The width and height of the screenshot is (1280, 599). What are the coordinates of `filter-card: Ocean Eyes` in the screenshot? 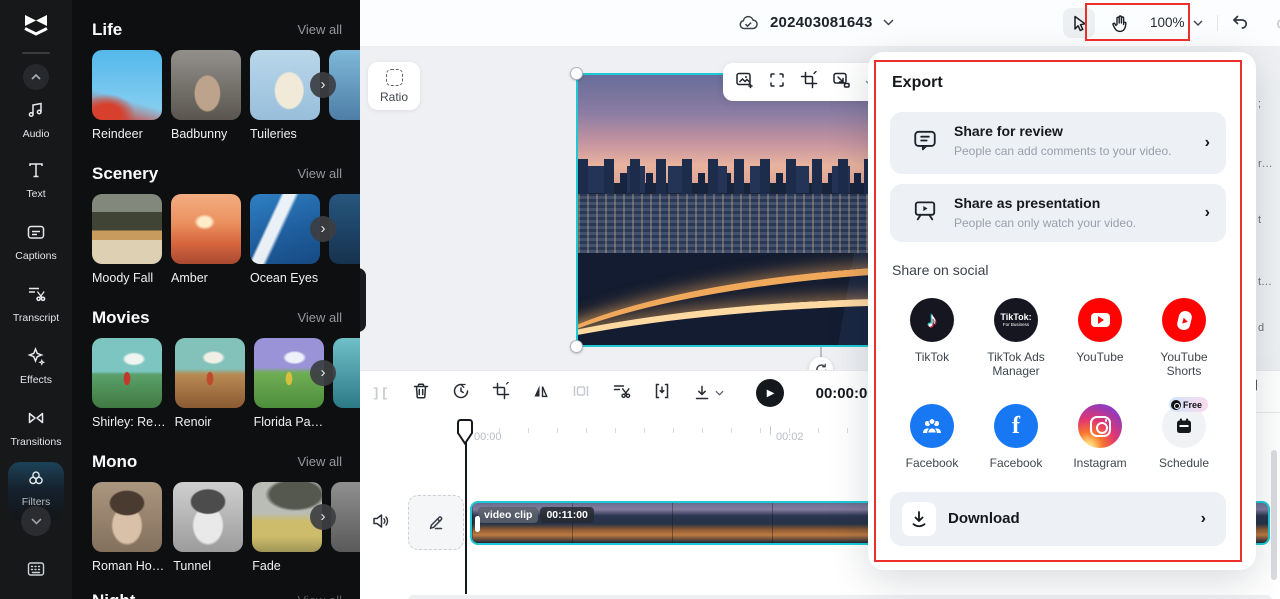 It's located at (285, 239).